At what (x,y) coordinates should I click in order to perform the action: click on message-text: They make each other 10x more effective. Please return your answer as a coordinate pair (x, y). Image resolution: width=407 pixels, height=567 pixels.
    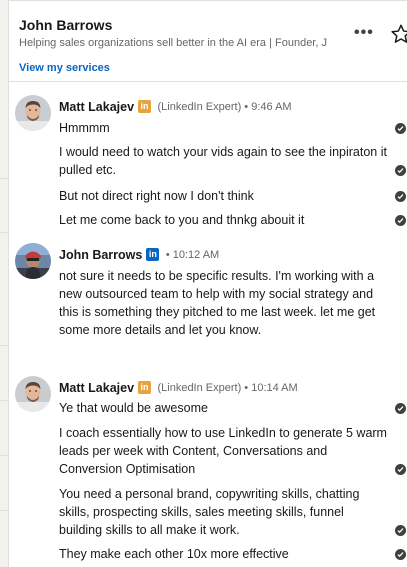
    Looking at the image, I should click on (174, 554).